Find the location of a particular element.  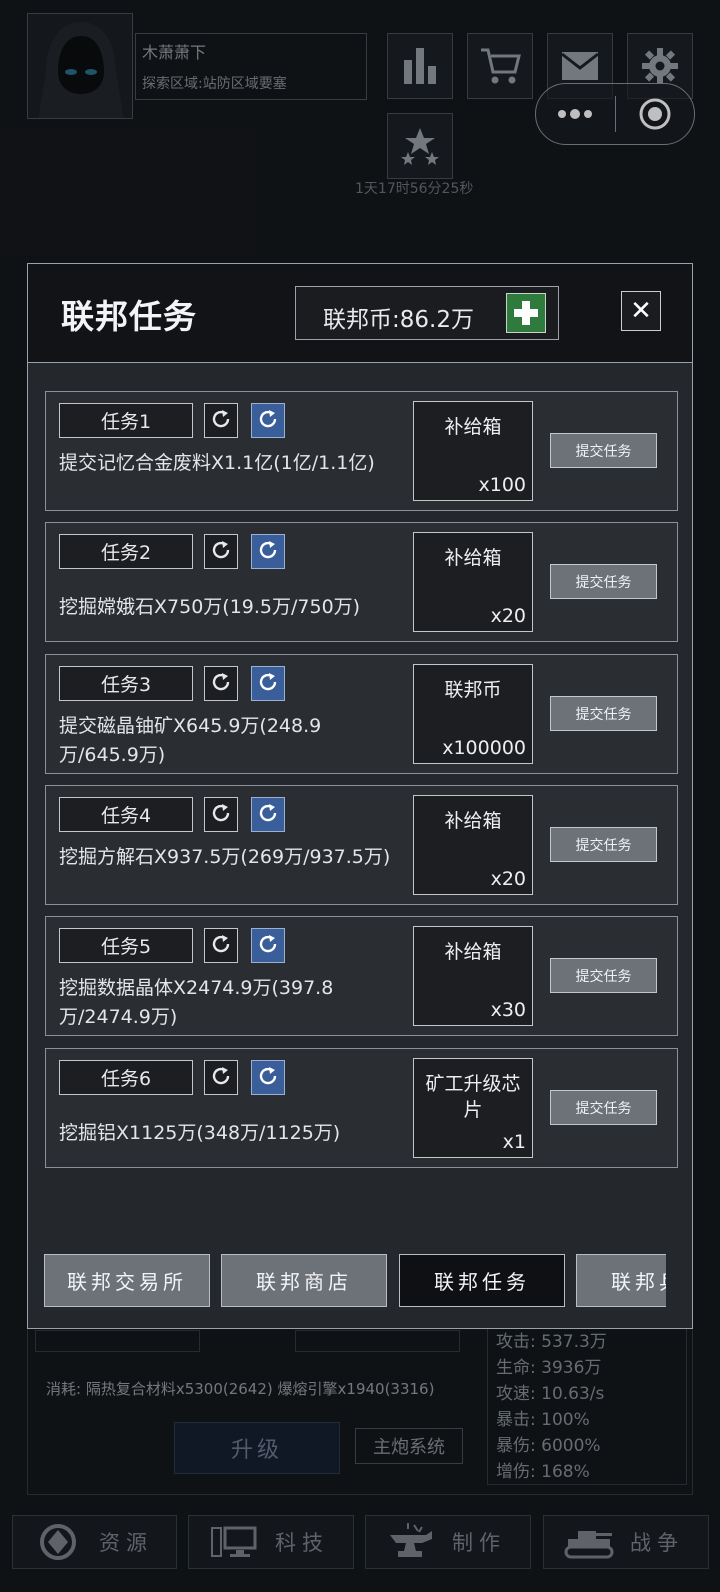

coin-balance: 联邦币:86.2万 is located at coordinates (427, 313).